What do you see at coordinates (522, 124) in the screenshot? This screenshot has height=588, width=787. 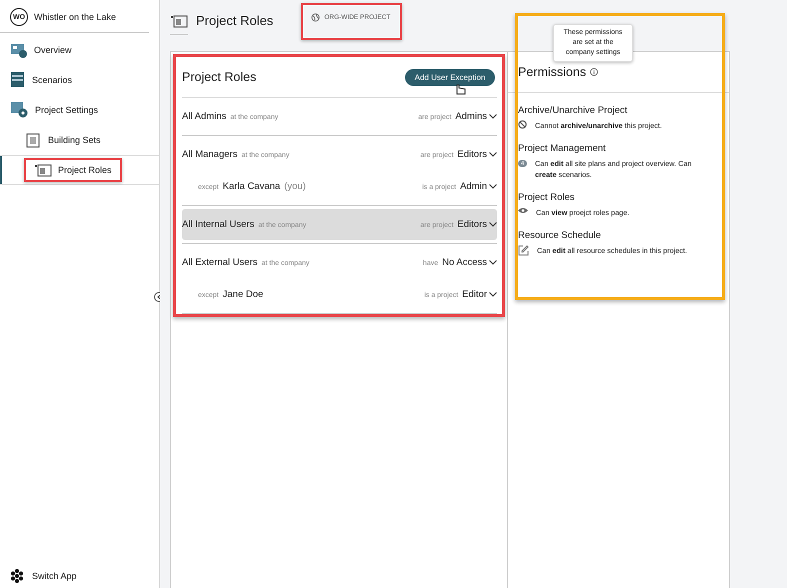 I see `blocked-icon` at bounding box center [522, 124].